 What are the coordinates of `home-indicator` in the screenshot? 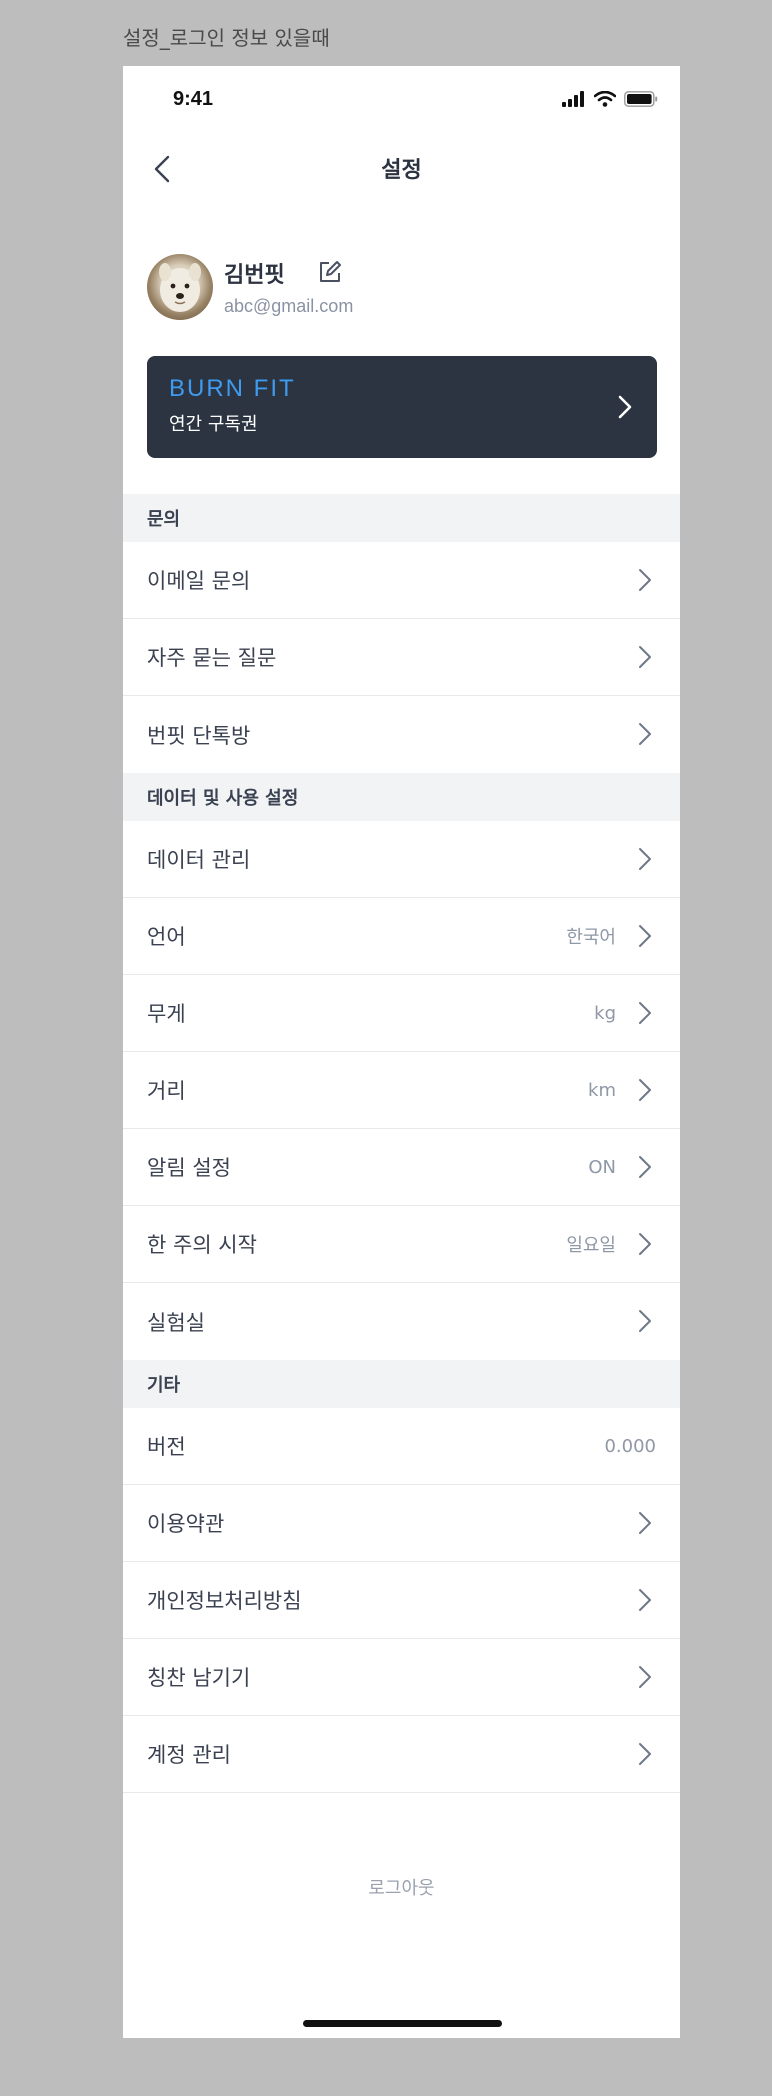 It's located at (402, 2023).